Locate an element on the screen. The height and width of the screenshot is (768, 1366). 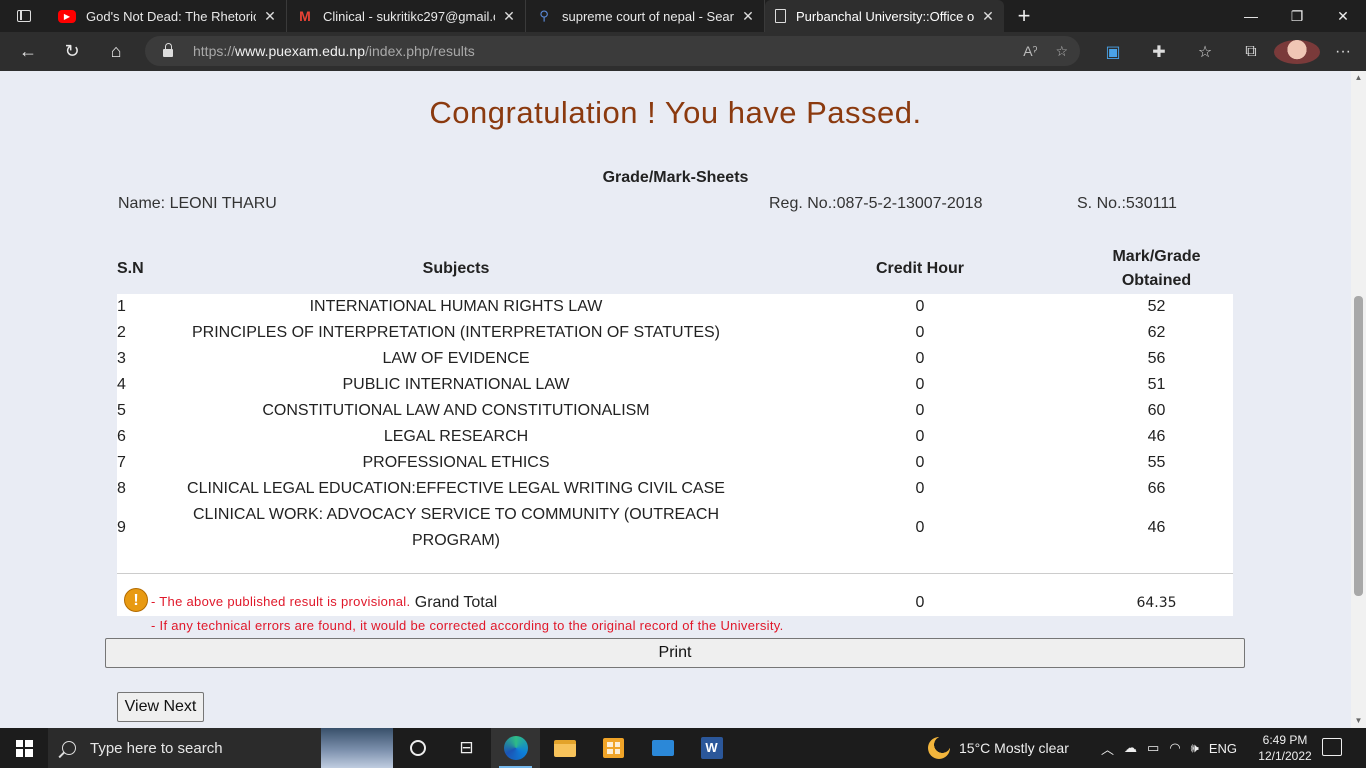
tab-title: Clinical - sukritikc297@gmail.com is located at coordinates (409, 16).